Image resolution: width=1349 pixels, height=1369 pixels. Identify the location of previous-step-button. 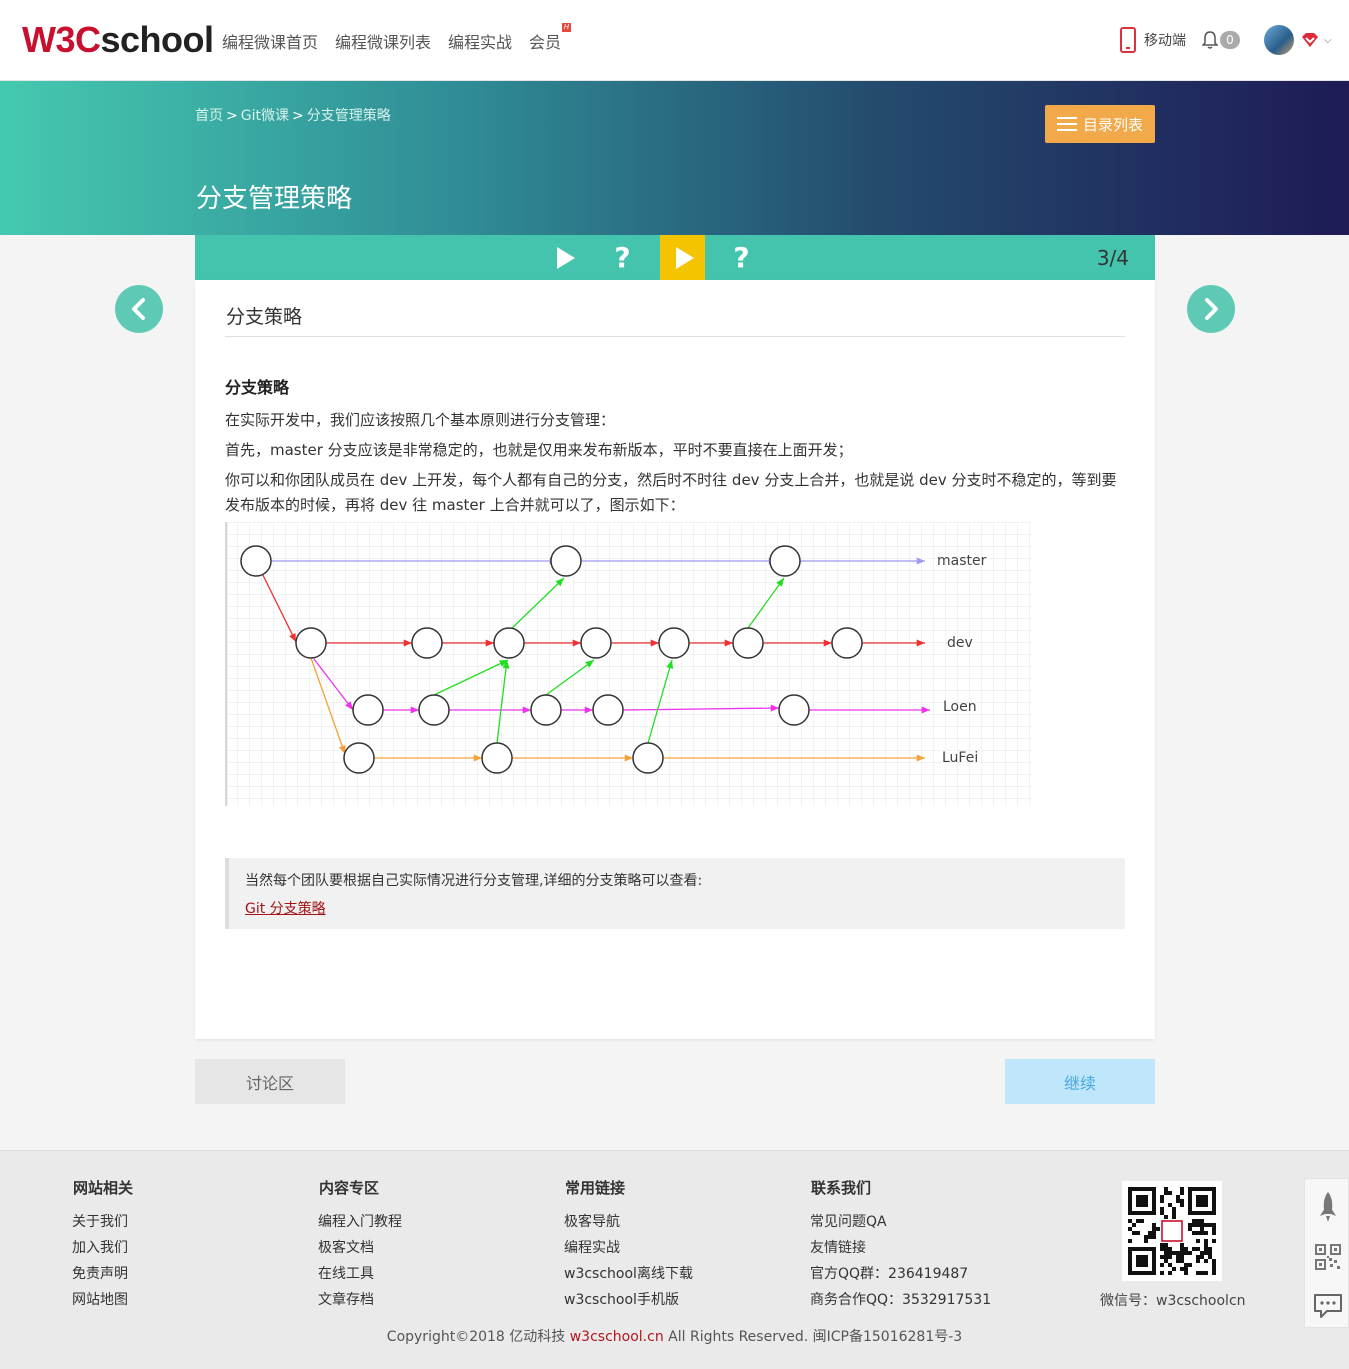
(139, 309).